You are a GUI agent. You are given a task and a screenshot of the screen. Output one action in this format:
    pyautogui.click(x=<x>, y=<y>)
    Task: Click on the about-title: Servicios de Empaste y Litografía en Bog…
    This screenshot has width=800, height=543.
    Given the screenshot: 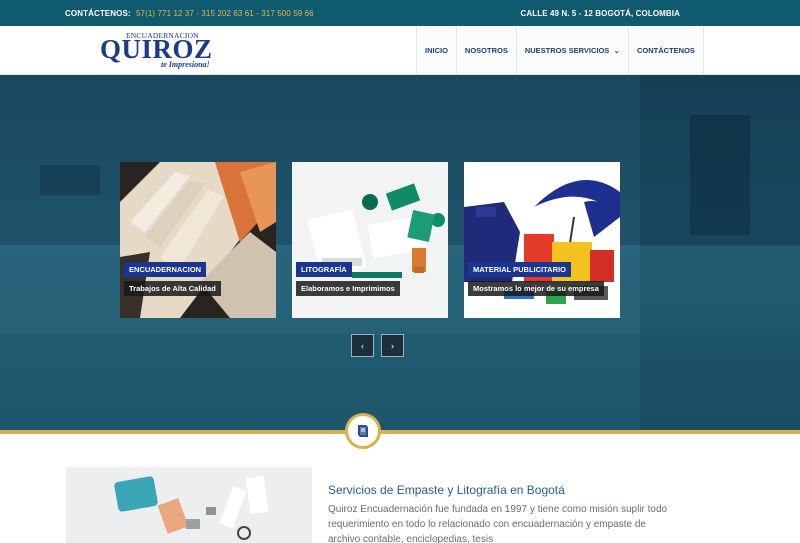 What is the action you would take?
    pyautogui.click(x=446, y=490)
    